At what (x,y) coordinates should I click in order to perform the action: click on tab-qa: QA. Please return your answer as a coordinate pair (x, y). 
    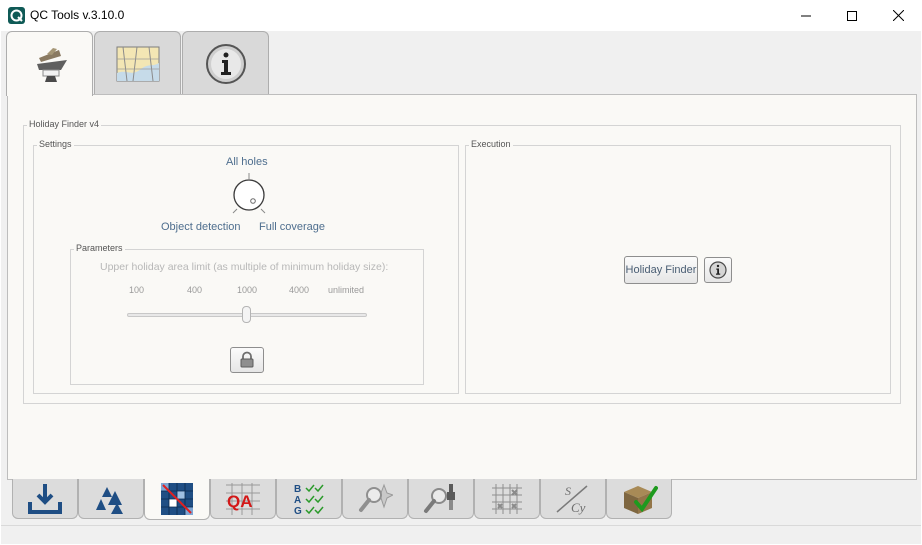
    Looking at the image, I should click on (243, 499).